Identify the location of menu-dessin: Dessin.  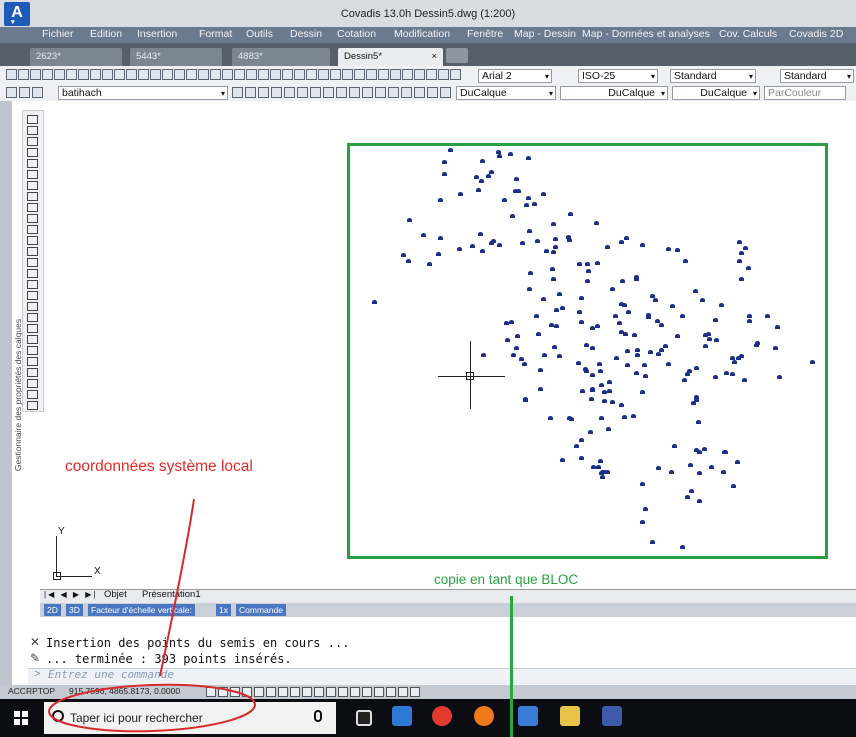
(306, 34).